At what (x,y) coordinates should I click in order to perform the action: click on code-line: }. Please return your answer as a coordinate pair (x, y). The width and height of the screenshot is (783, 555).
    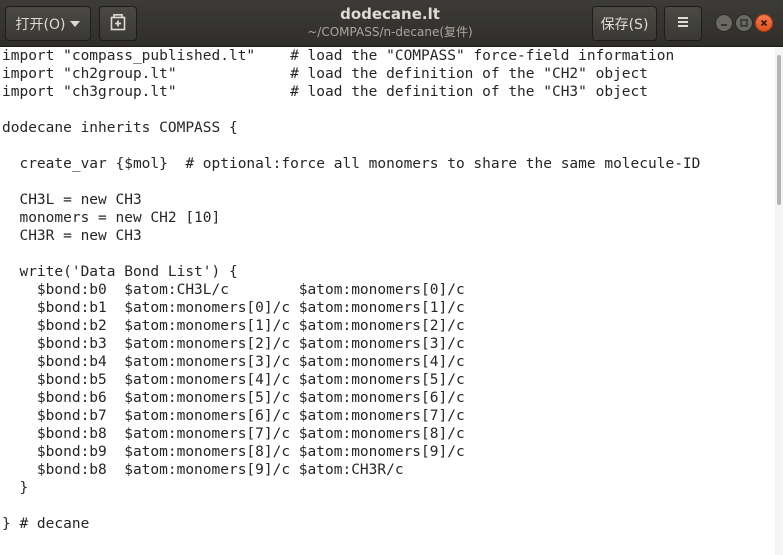
    Looking at the image, I should click on (388, 488).